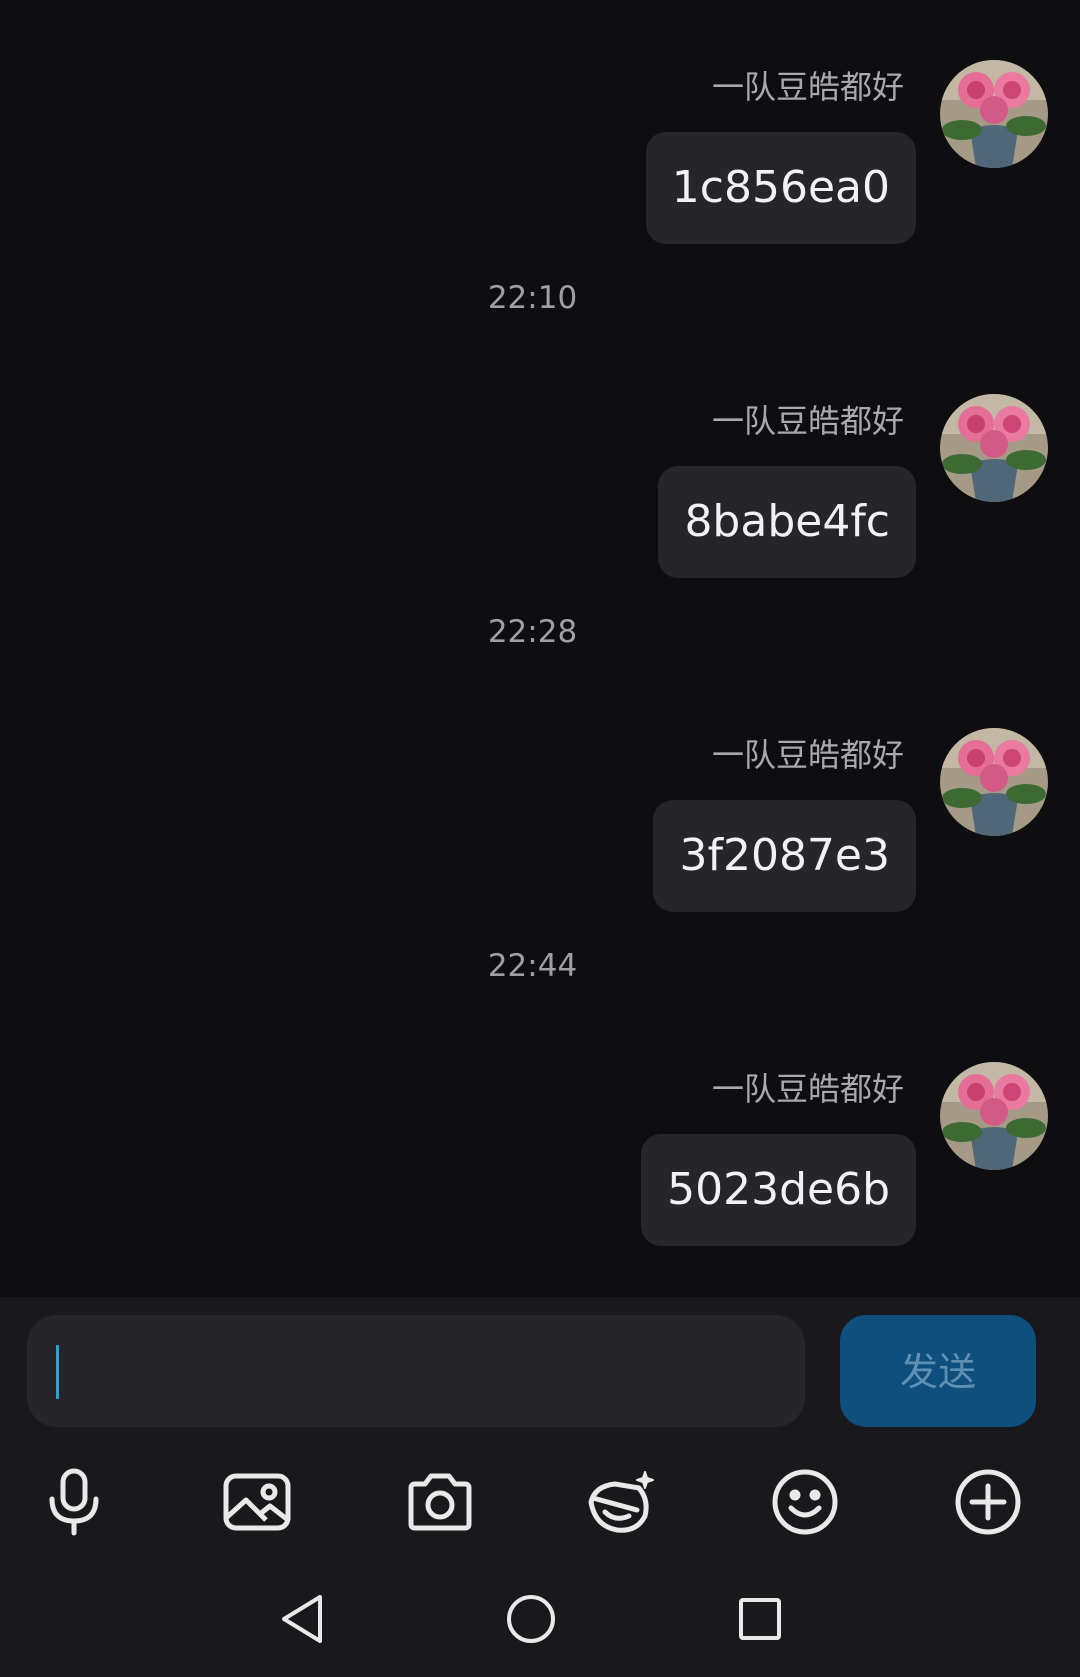 The image size is (1080, 1677). I want to click on recents-icon, so click(760, 1618).